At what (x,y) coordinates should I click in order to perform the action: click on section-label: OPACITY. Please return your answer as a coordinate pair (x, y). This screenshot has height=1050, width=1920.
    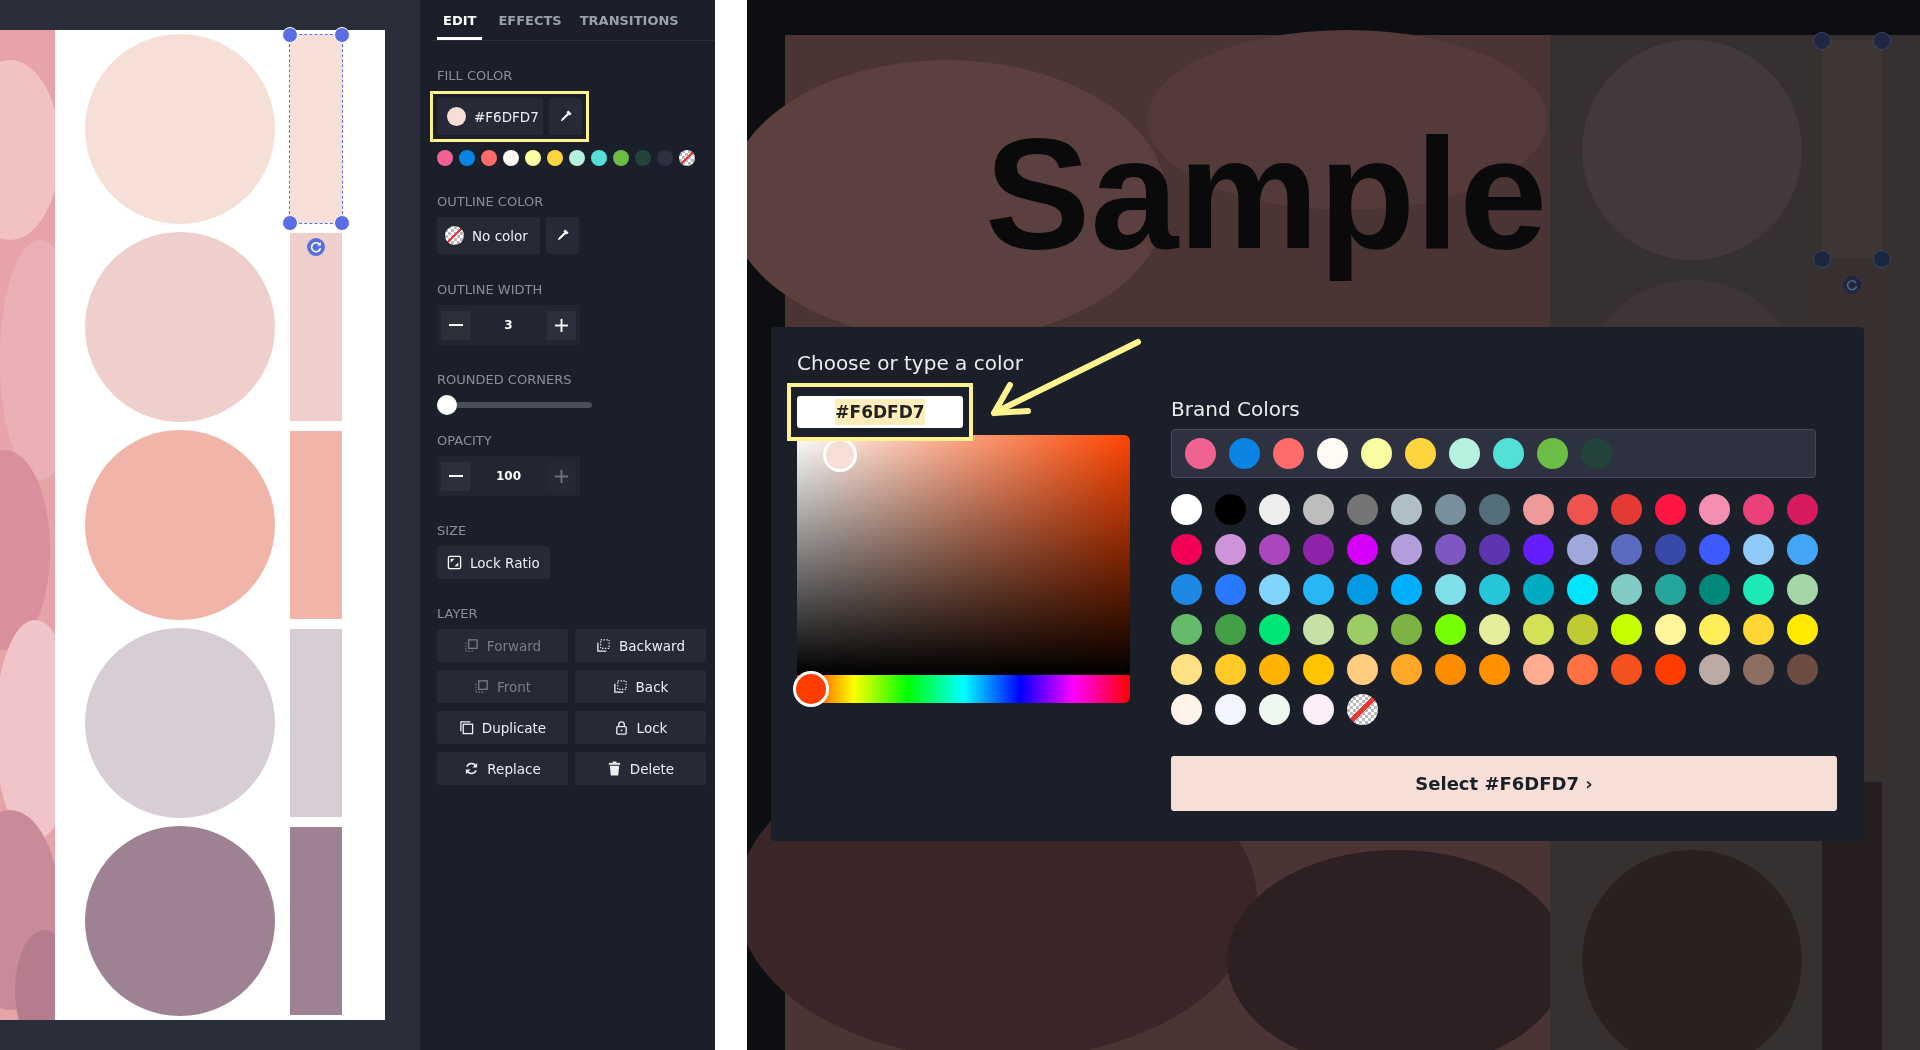
    Looking at the image, I should click on (465, 440).